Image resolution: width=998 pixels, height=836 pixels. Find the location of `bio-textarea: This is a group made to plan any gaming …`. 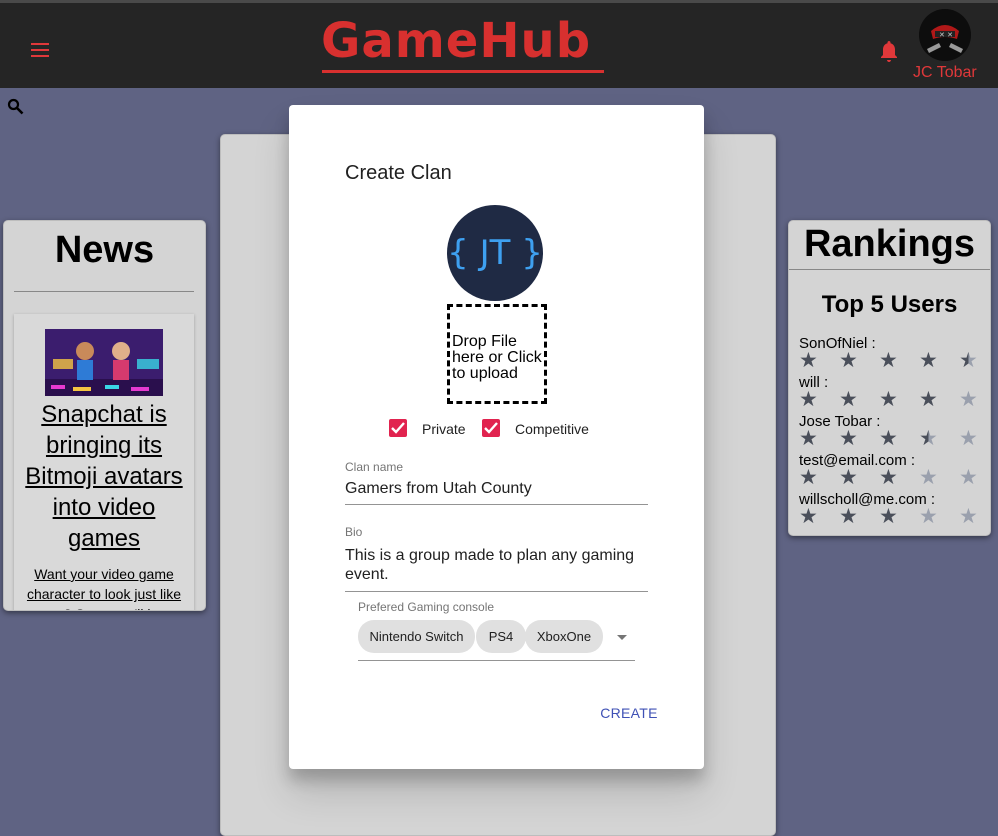

bio-textarea: This is a group made to plan any gaming … is located at coordinates (496, 565).